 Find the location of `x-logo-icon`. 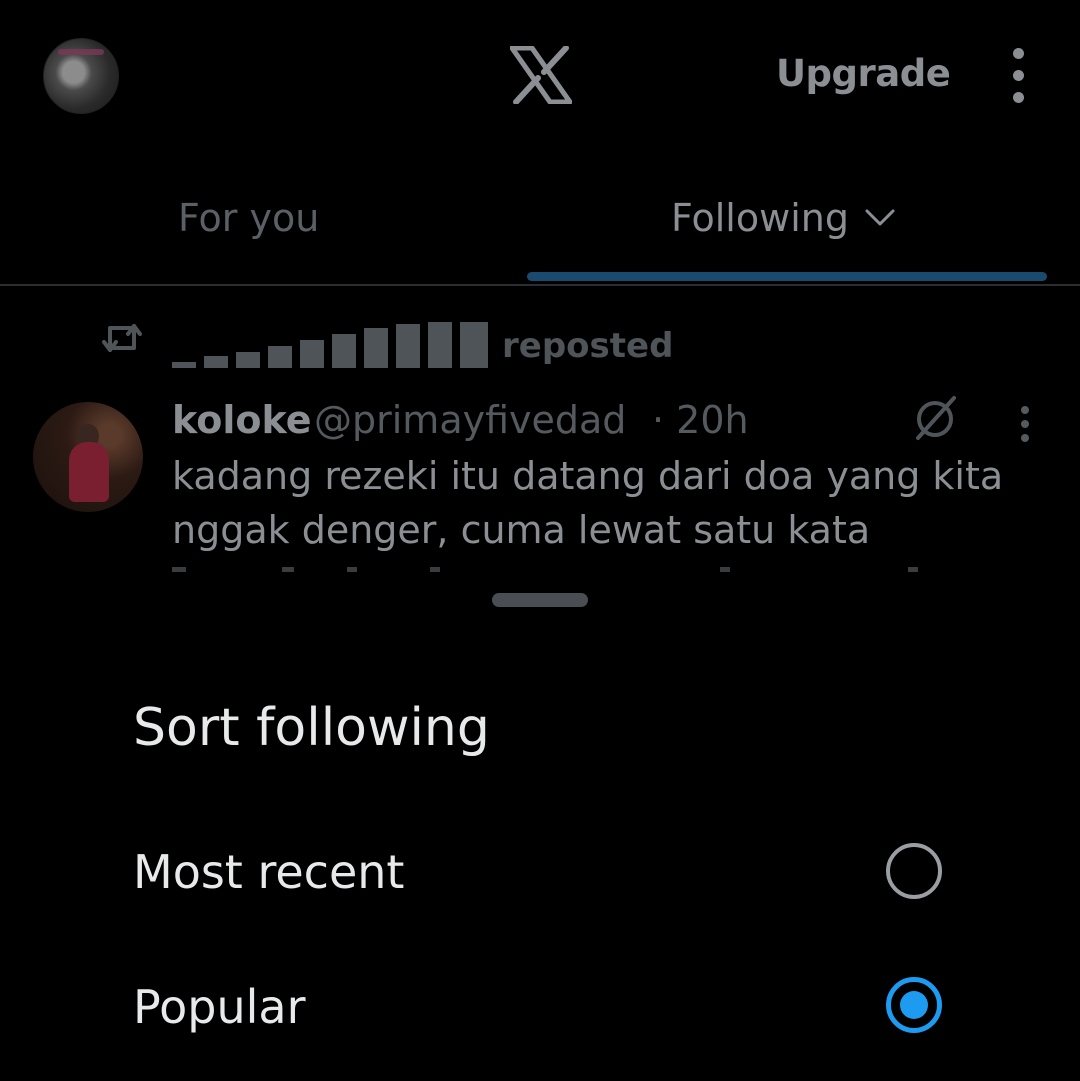

x-logo-icon is located at coordinates (541, 75).